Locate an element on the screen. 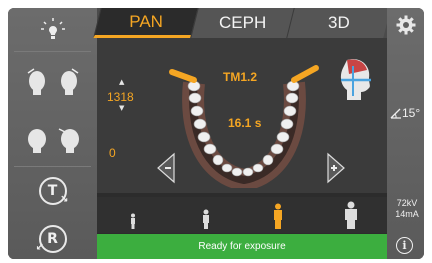 The height and width of the screenshot is (263, 432). kv-value: 72kV is located at coordinates (407, 203).